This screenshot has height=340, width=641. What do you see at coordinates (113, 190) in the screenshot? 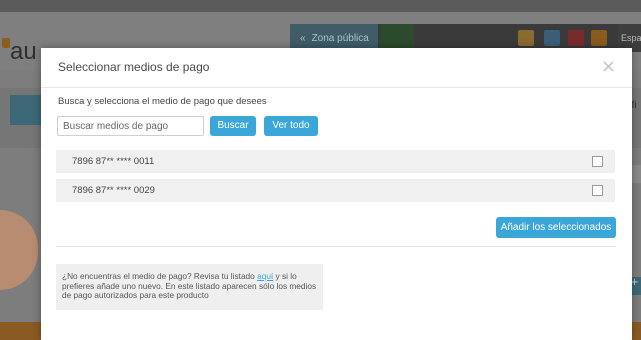
I see `payment-method-label: 7896 87** **** 0029` at bounding box center [113, 190].